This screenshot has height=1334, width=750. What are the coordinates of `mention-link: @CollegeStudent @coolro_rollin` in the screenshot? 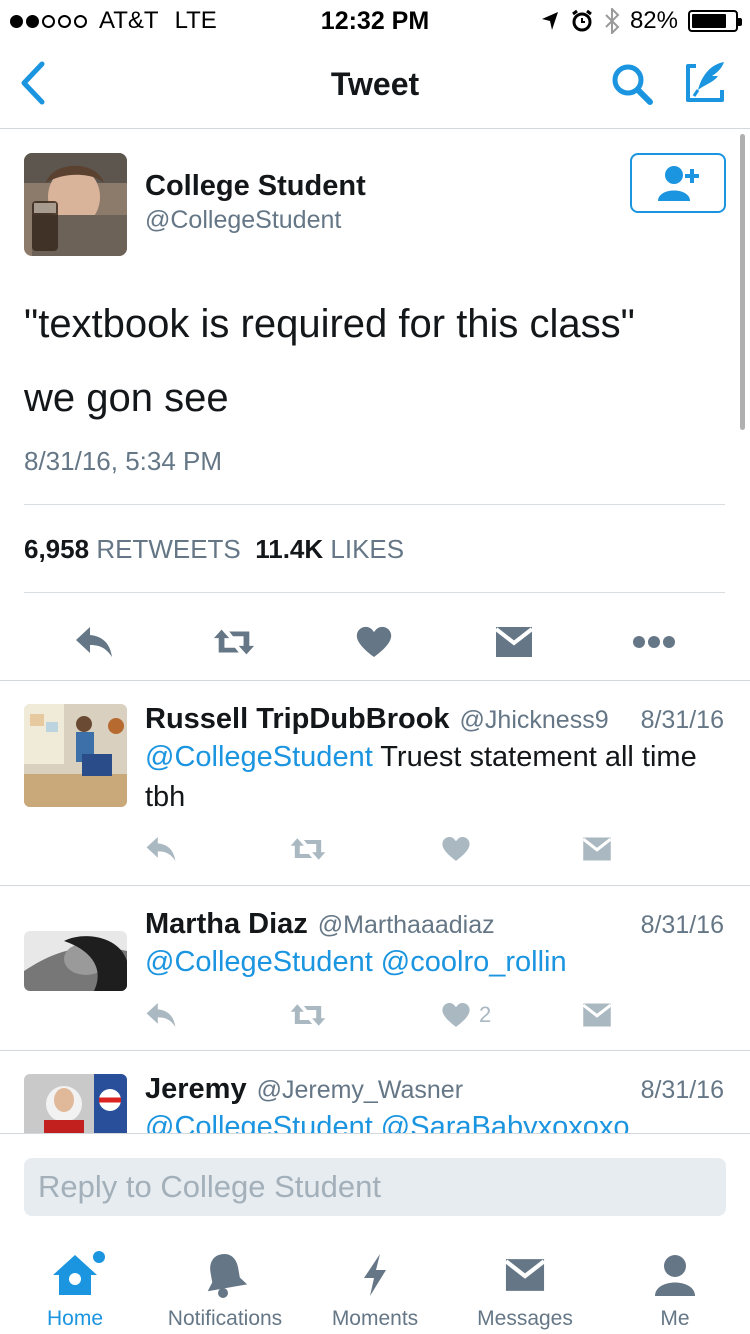 It's located at (356, 962).